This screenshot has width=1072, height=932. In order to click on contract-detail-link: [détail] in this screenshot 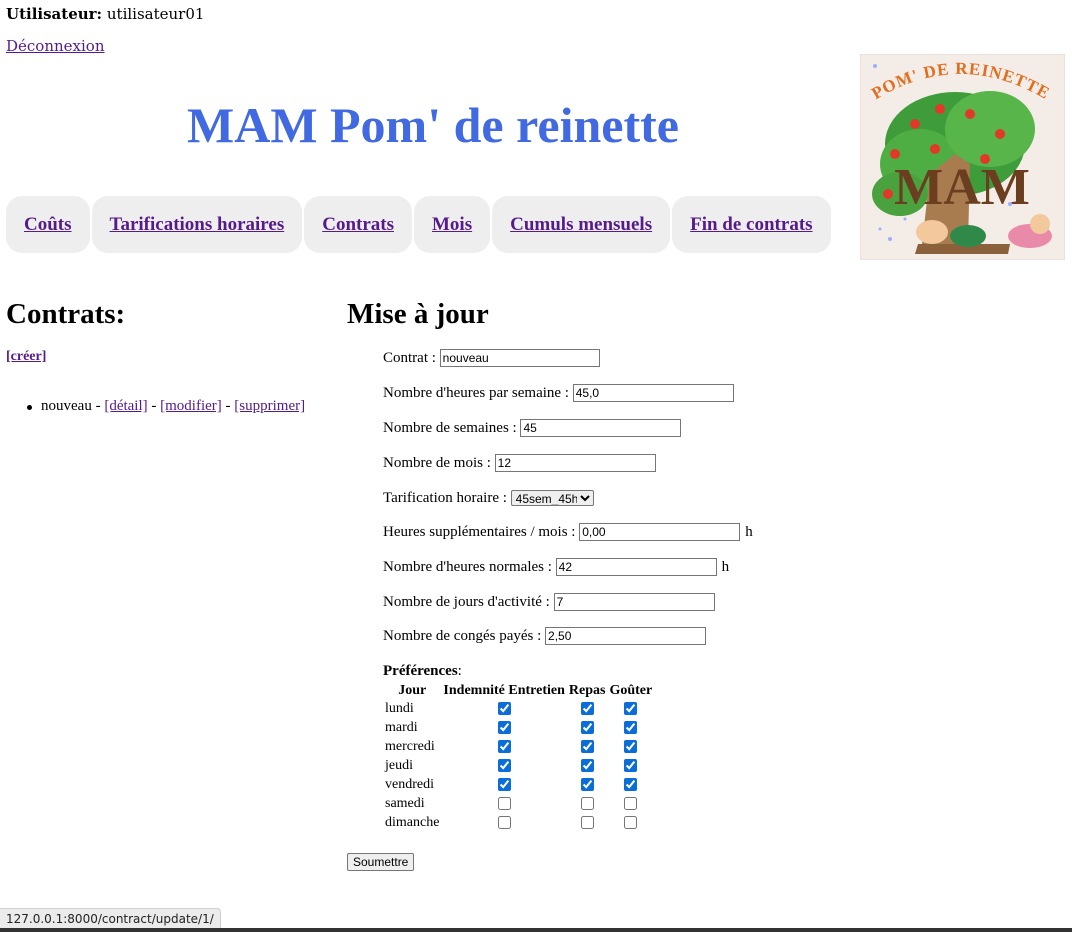, I will do `click(125, 406)`.